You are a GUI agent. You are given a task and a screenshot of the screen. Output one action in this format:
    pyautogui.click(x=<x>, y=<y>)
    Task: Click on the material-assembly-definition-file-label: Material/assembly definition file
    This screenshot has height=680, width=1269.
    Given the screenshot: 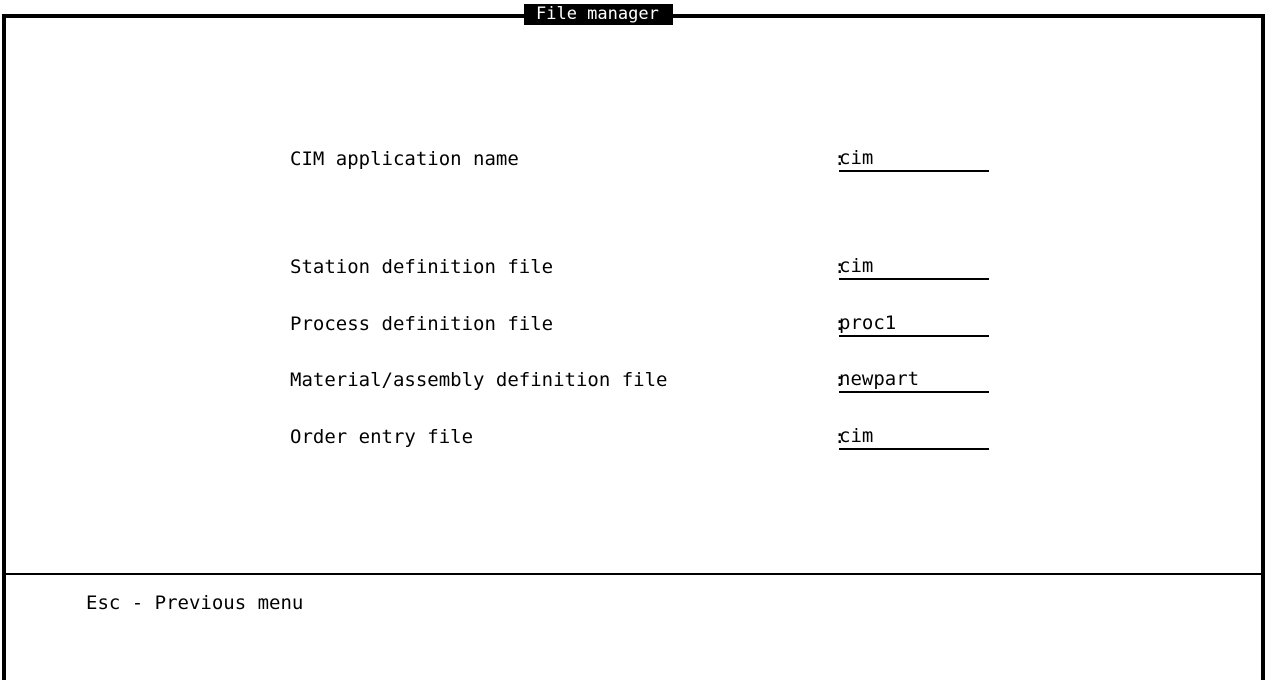 What is the action you would take?
    pyautogui.click(x=479, y=380)
    